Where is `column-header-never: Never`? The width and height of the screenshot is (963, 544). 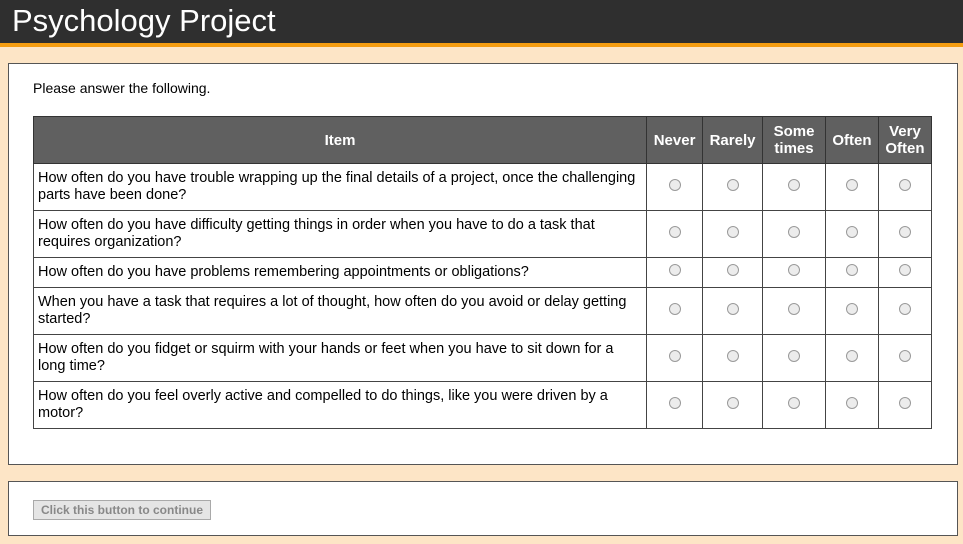
column-header-never: Never is located at coordinates (675, 140).